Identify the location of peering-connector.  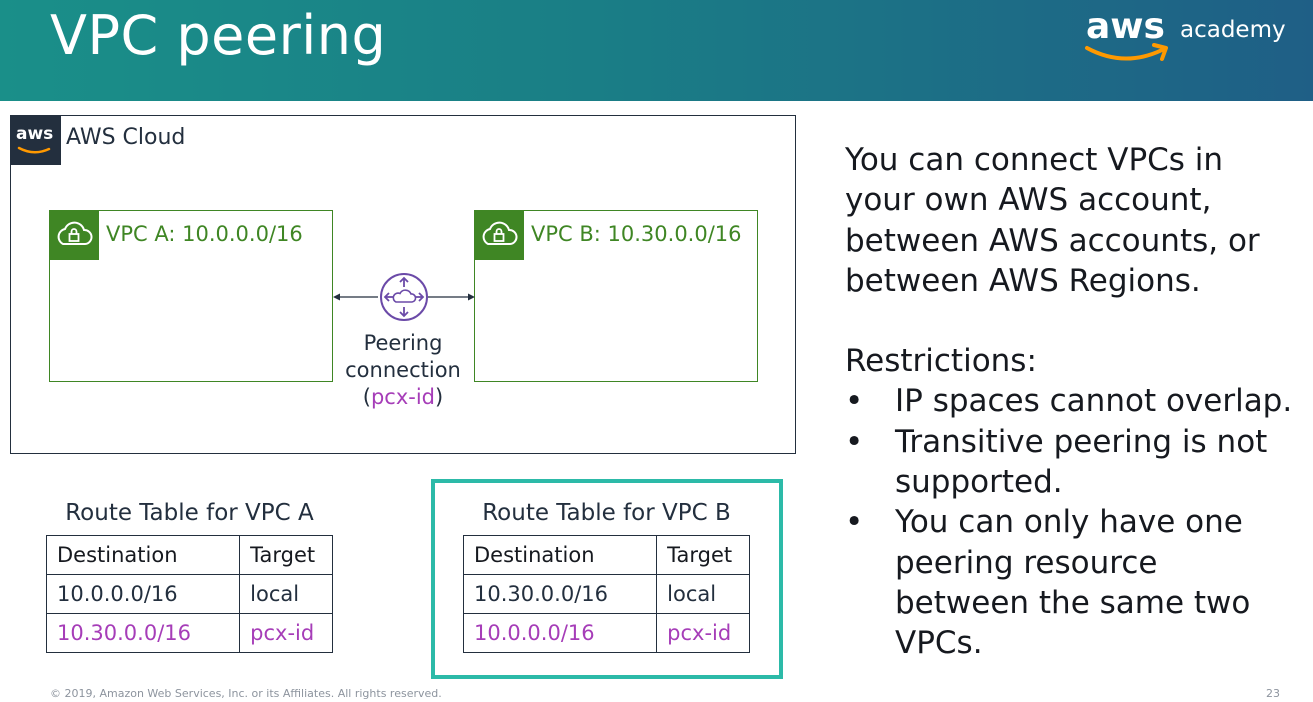
(404, 297).